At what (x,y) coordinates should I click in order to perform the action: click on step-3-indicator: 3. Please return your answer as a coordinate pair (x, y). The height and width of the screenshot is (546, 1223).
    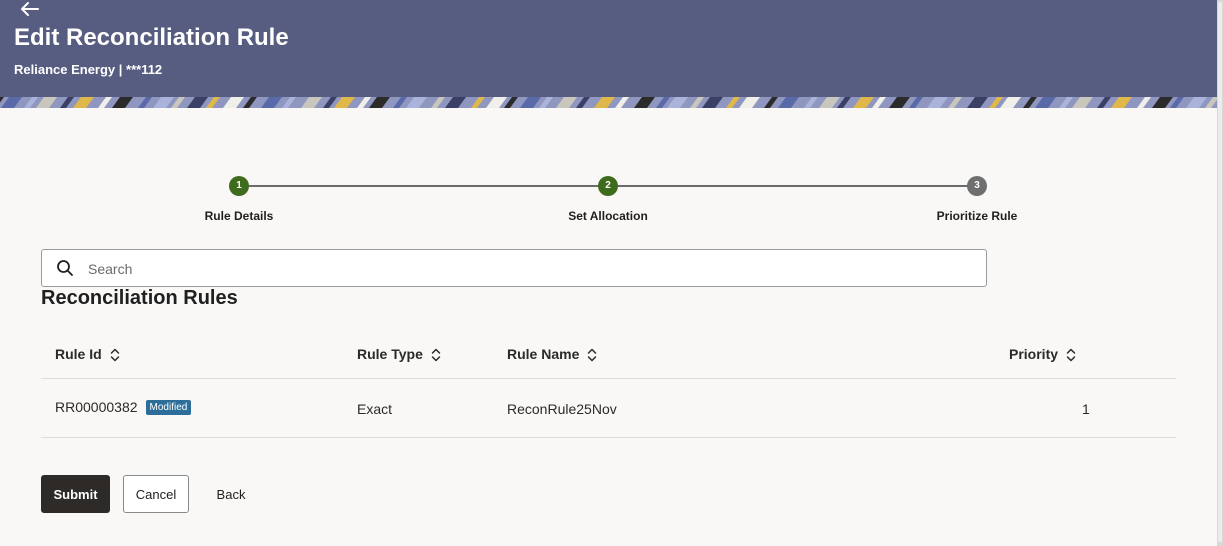
    Looking at the image, I should click on (977, 186).